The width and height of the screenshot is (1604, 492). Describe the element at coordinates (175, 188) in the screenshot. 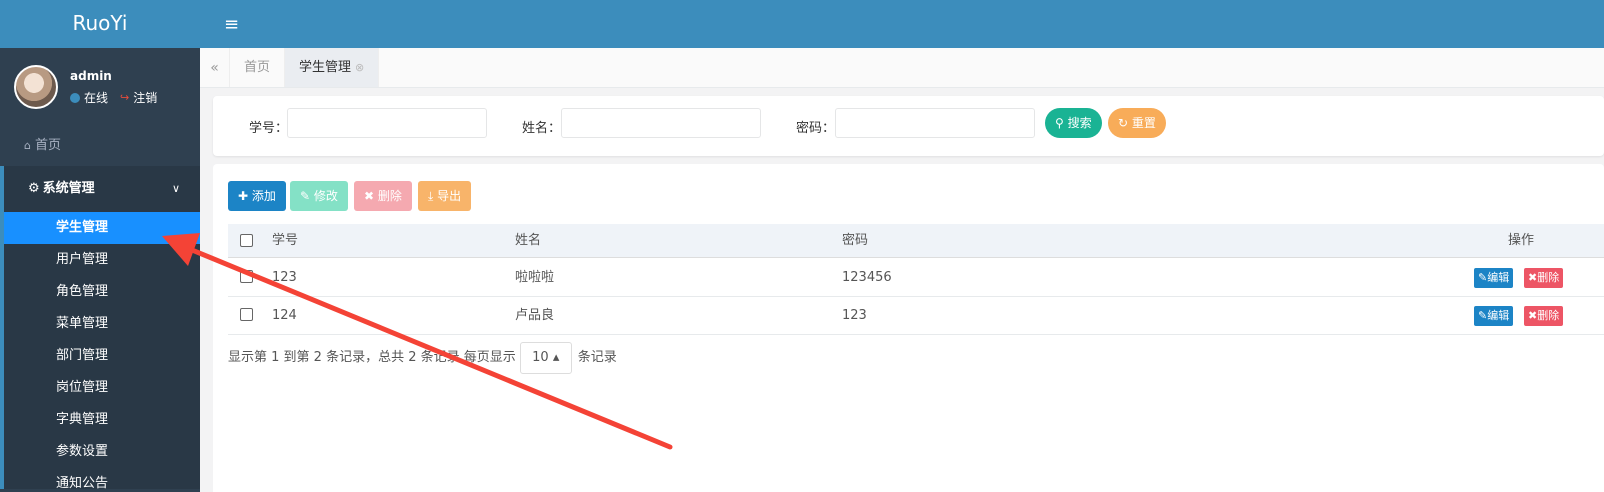

I see `chevron-down-icon: ∨` at that location.